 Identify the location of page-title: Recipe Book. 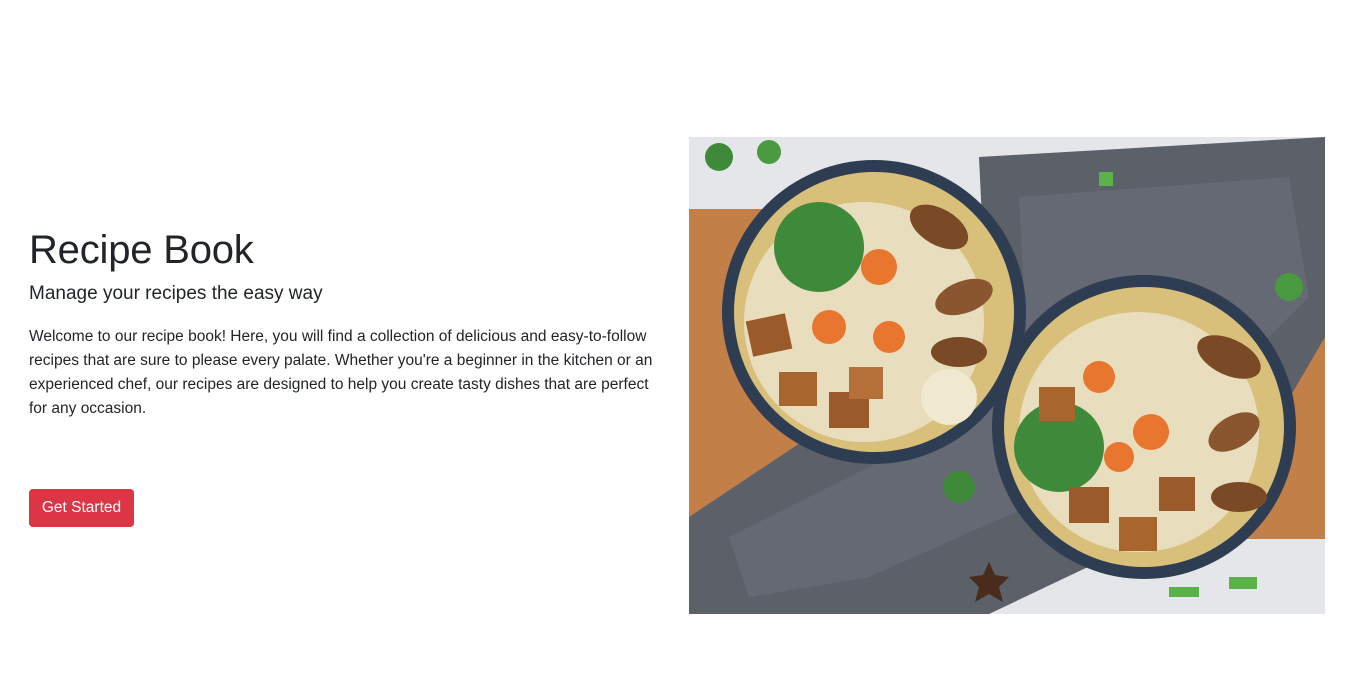
(141, 250).